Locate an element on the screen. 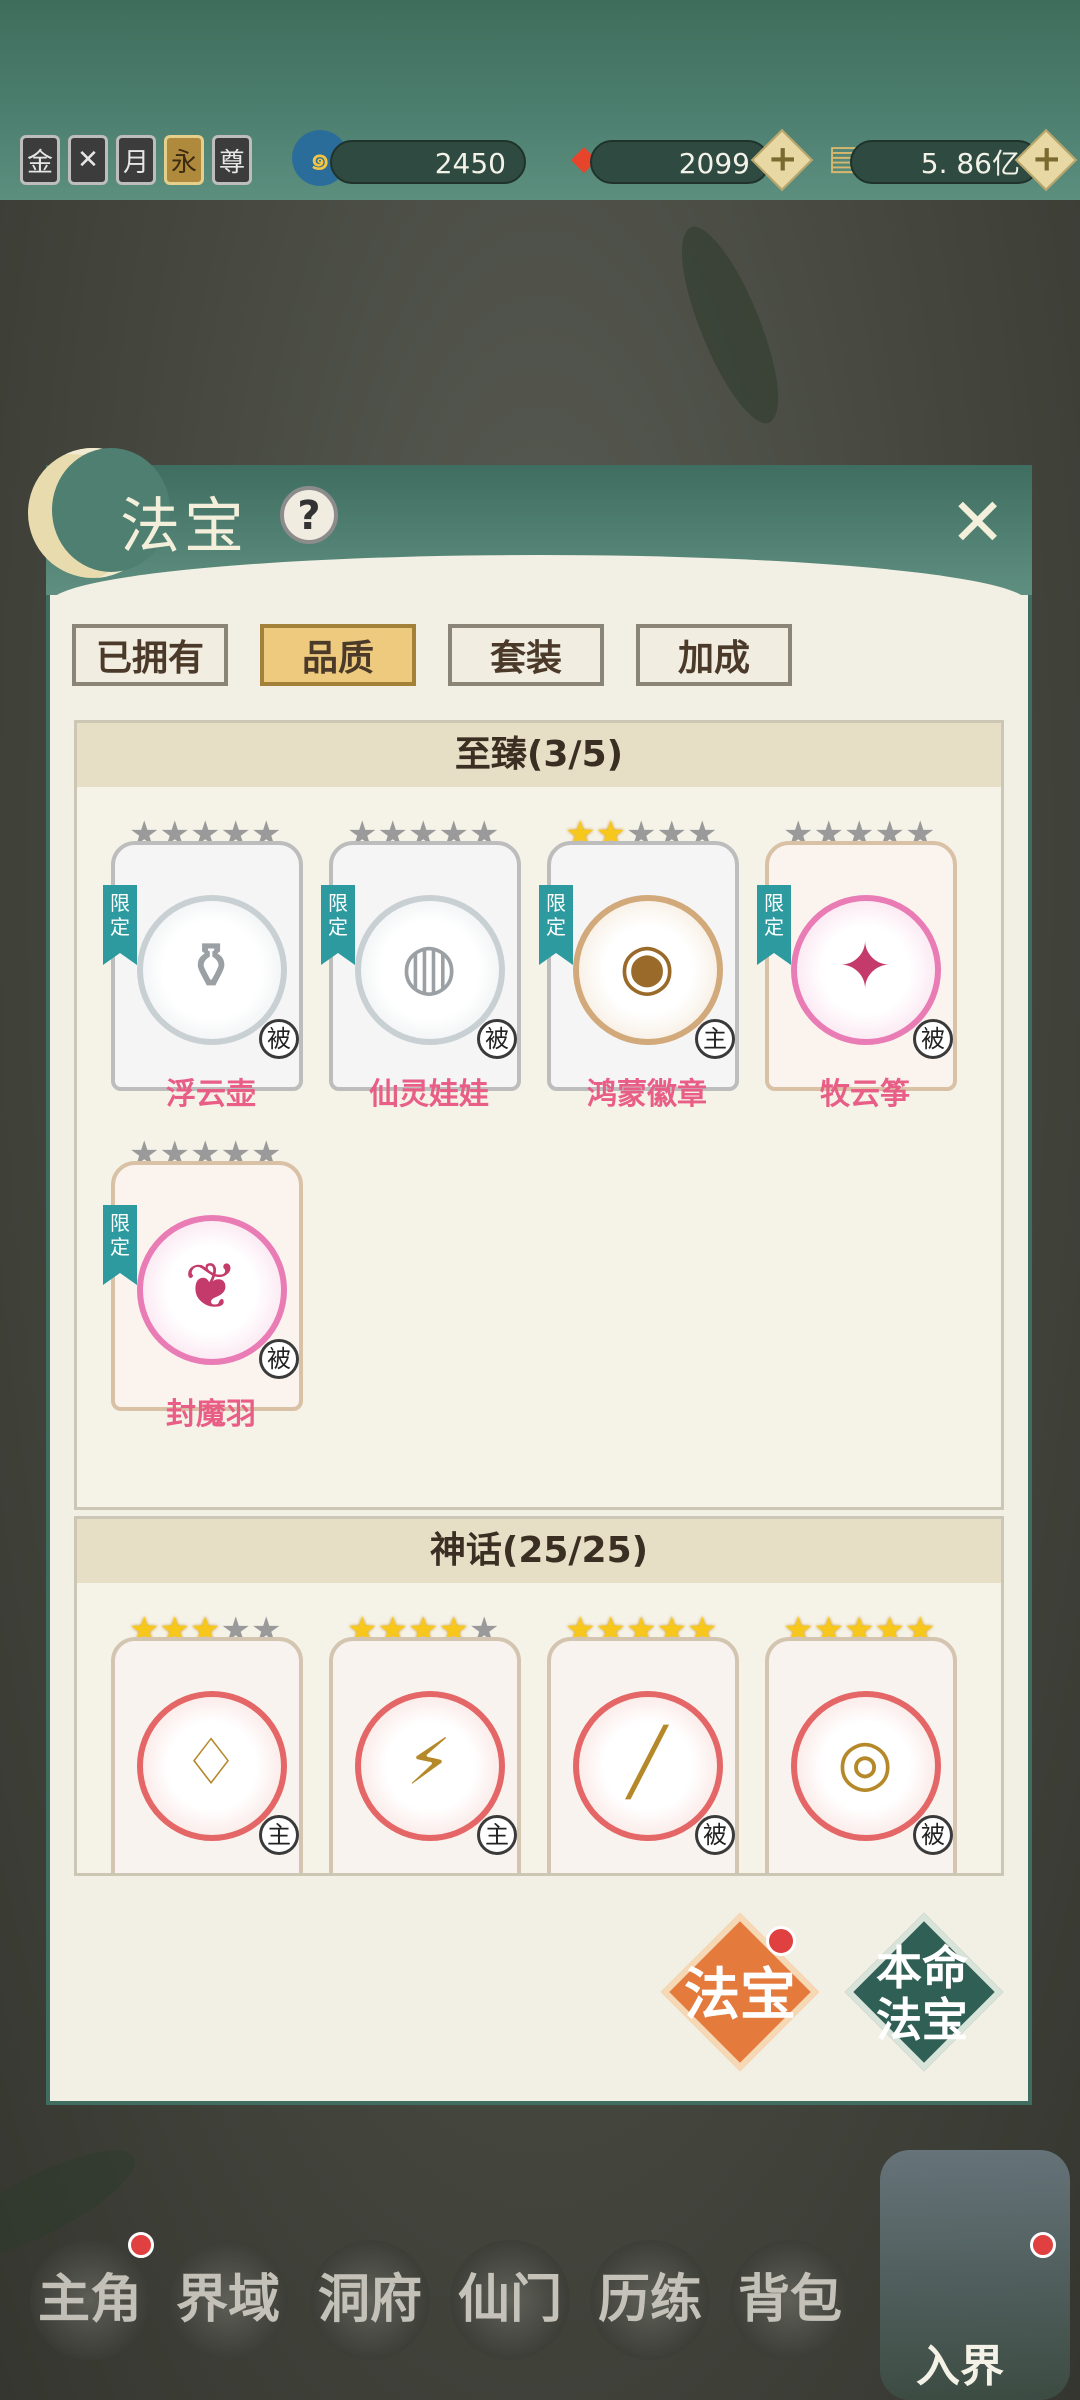  card-frame: ✦ 限定被牧云筝 is located at coordinates (857, 976).